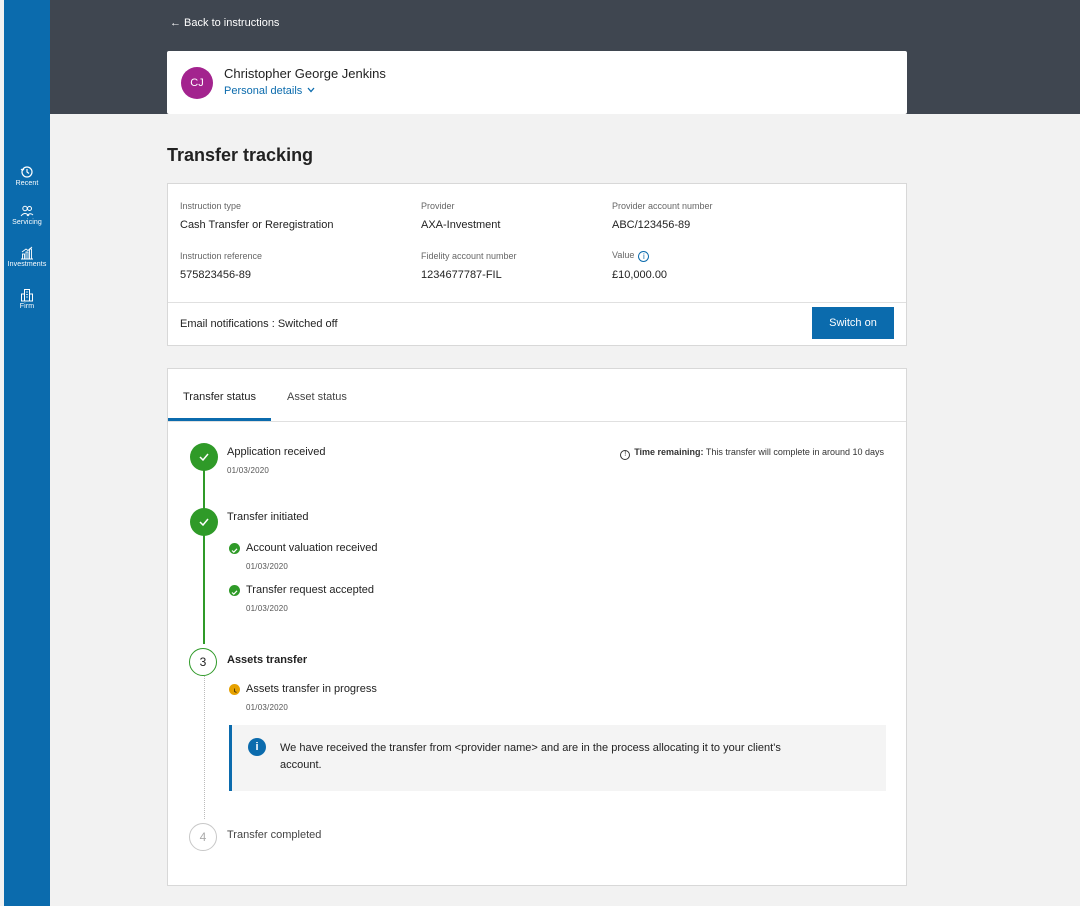  Describe the element at coordinates (537, 421) in the screenshot. I see `tabs-divider` at that location.